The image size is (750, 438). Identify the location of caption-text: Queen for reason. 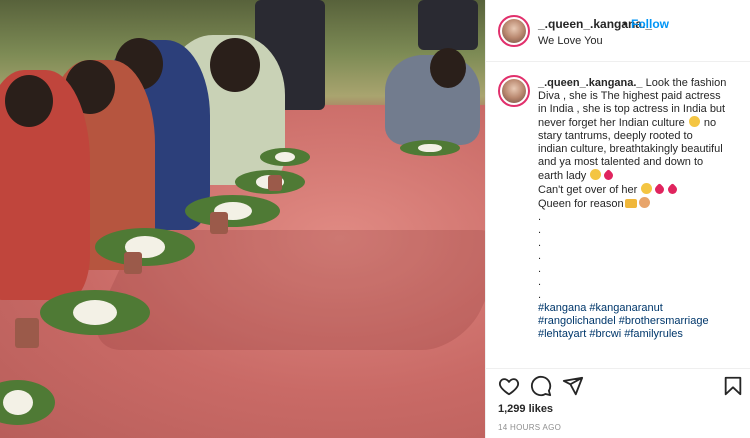
(581, 204).